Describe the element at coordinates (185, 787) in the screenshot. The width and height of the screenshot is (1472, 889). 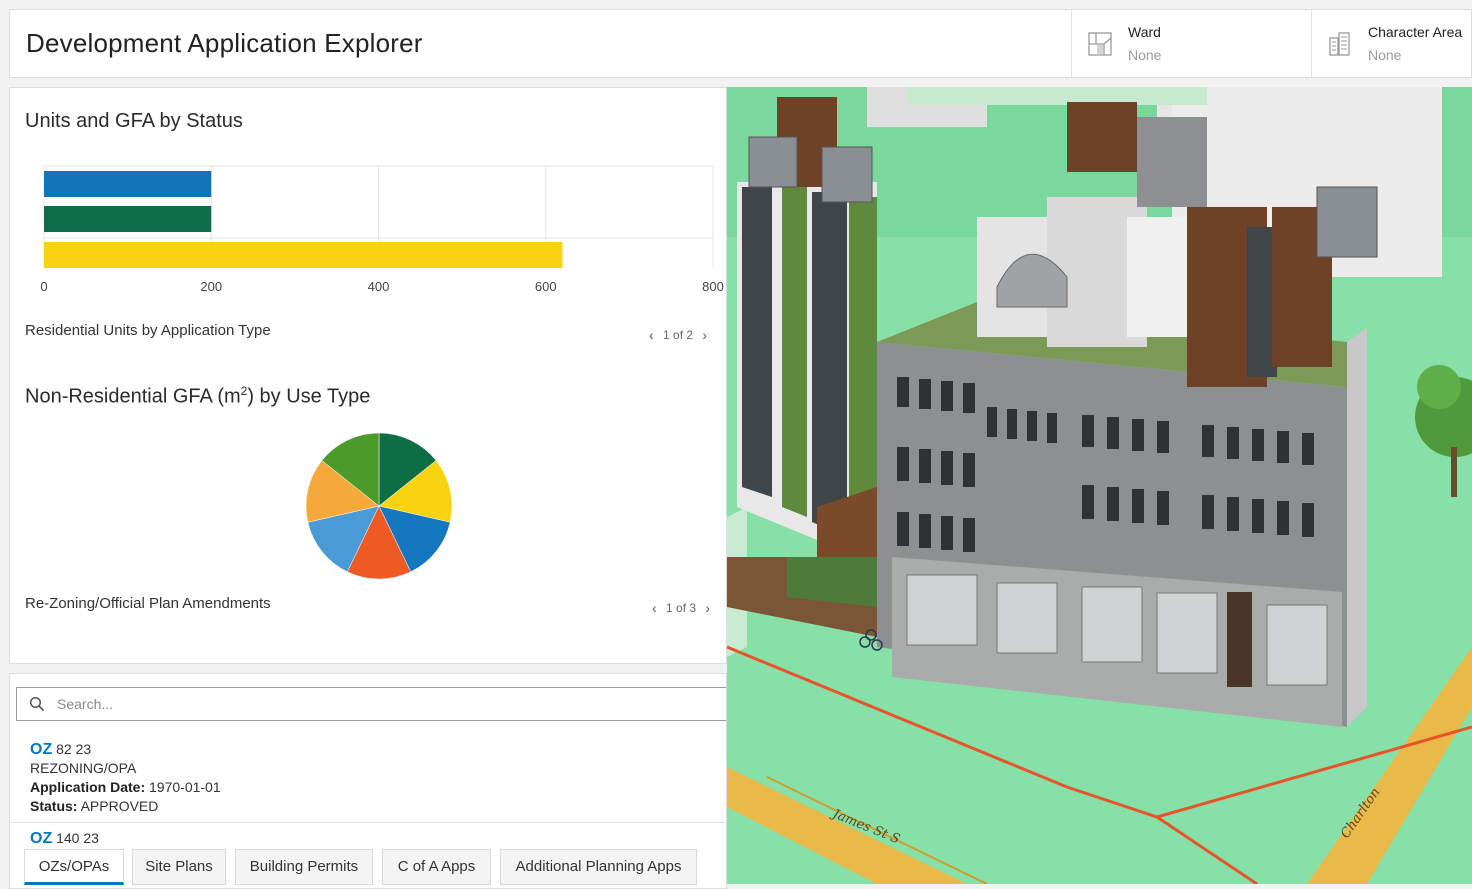
I see `application-date: 1970-01-01` at that location.